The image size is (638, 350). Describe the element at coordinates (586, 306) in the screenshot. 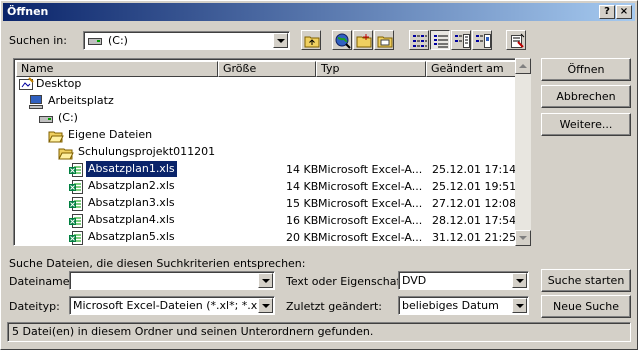

I see `new-search-button: Neue Suche` at that location.